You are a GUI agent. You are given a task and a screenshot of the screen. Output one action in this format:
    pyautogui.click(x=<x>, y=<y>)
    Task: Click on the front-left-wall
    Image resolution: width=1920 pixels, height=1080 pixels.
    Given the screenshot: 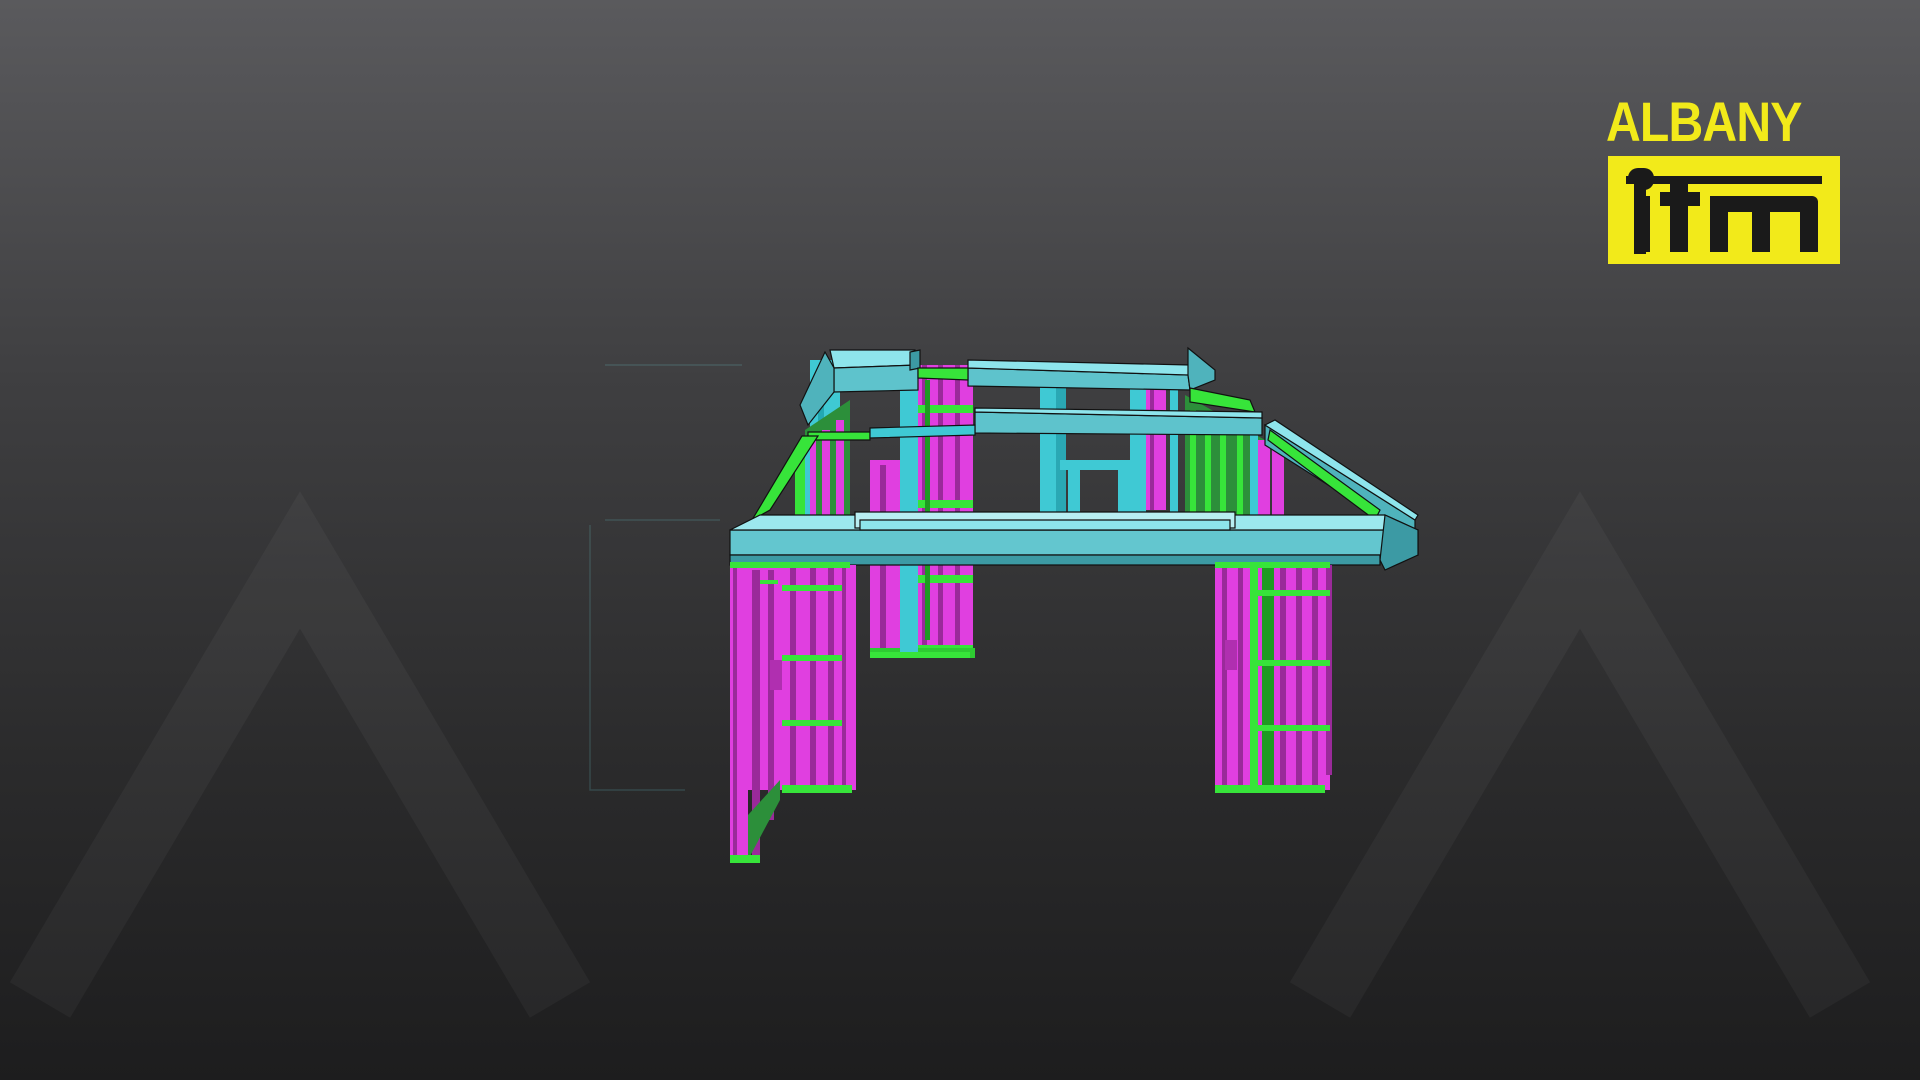 What is the action you would take?
    pyautogui.click(x=793, y=712)
    